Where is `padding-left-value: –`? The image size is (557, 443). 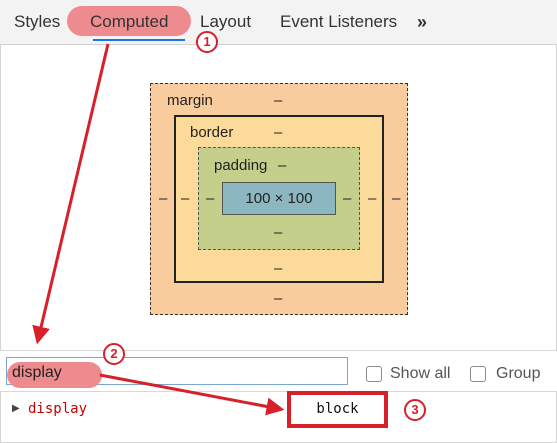
padding-left-value: – is located at coordinates (210, 198).